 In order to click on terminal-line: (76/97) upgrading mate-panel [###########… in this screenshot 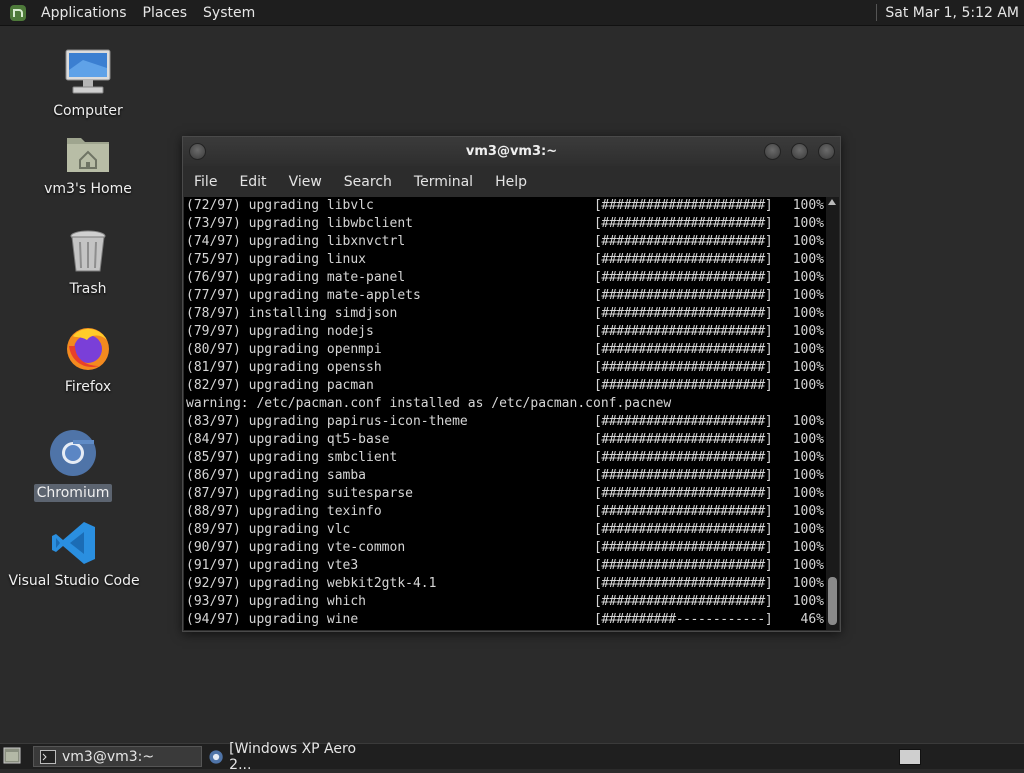, I will do `click(505, 278)`.